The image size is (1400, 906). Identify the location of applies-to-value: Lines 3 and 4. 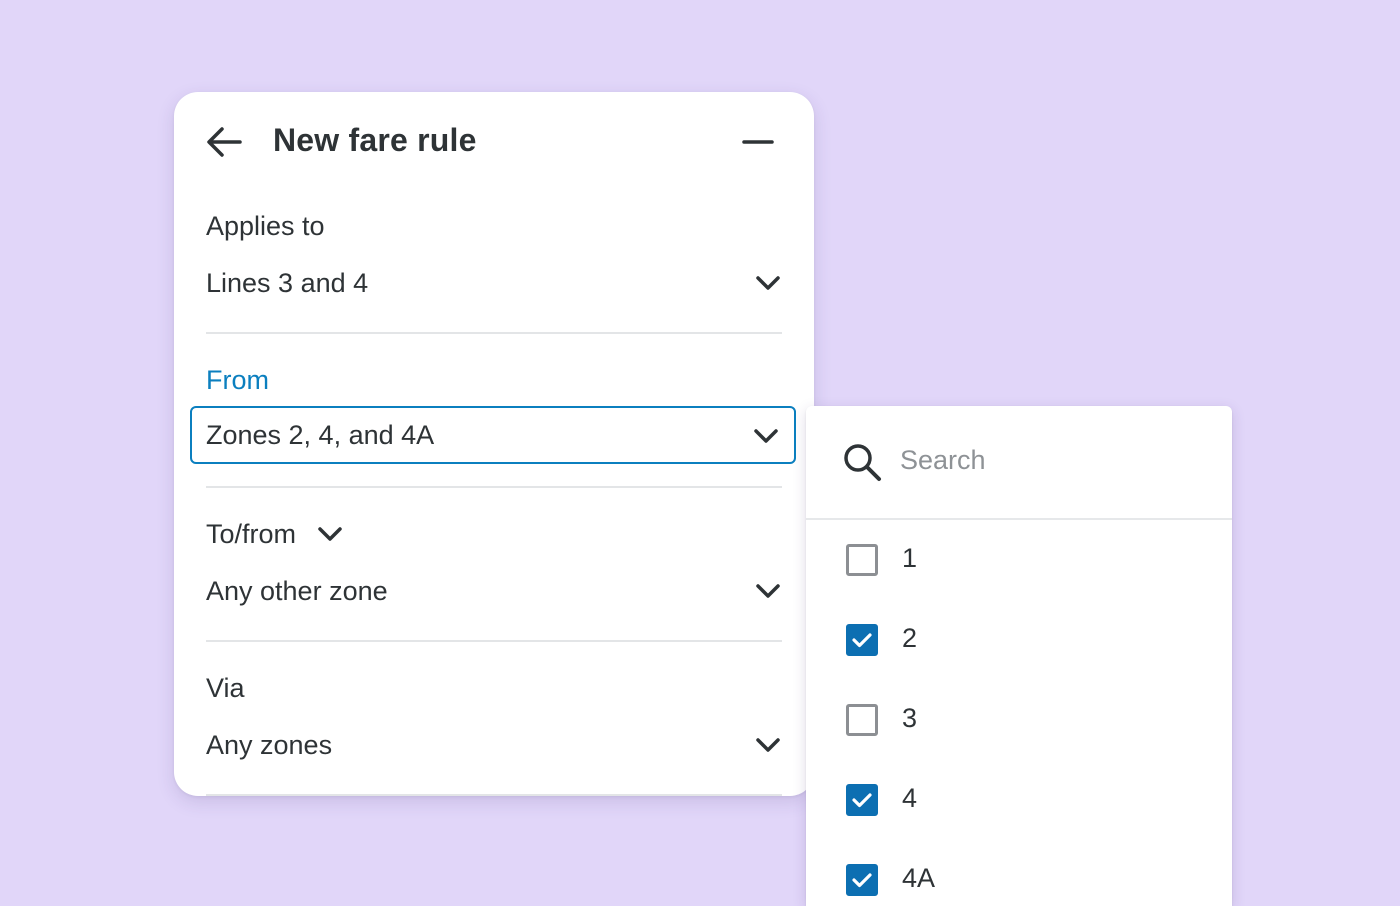
(287, 283).